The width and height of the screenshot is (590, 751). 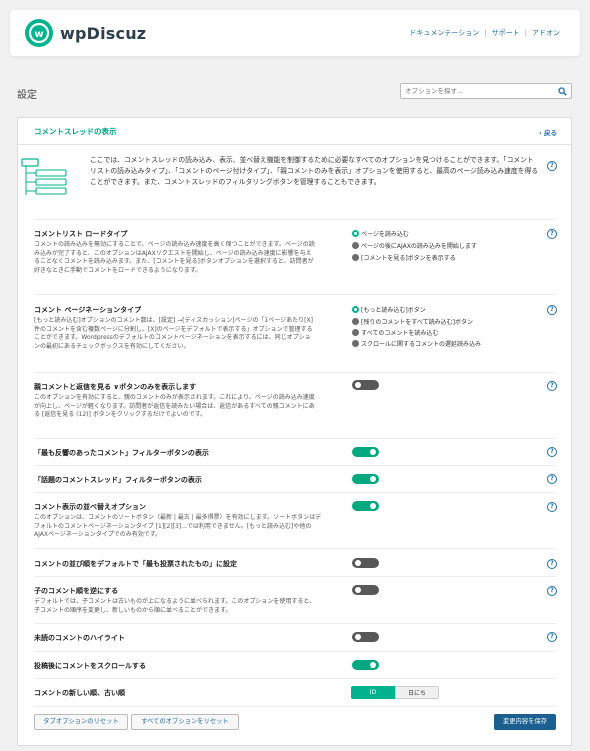 What do you see at coordinates (90, 507) in the screenshot?
I see `sorting-title: コメント表示の並べ替えオプション` at bounding box center [90, 507].